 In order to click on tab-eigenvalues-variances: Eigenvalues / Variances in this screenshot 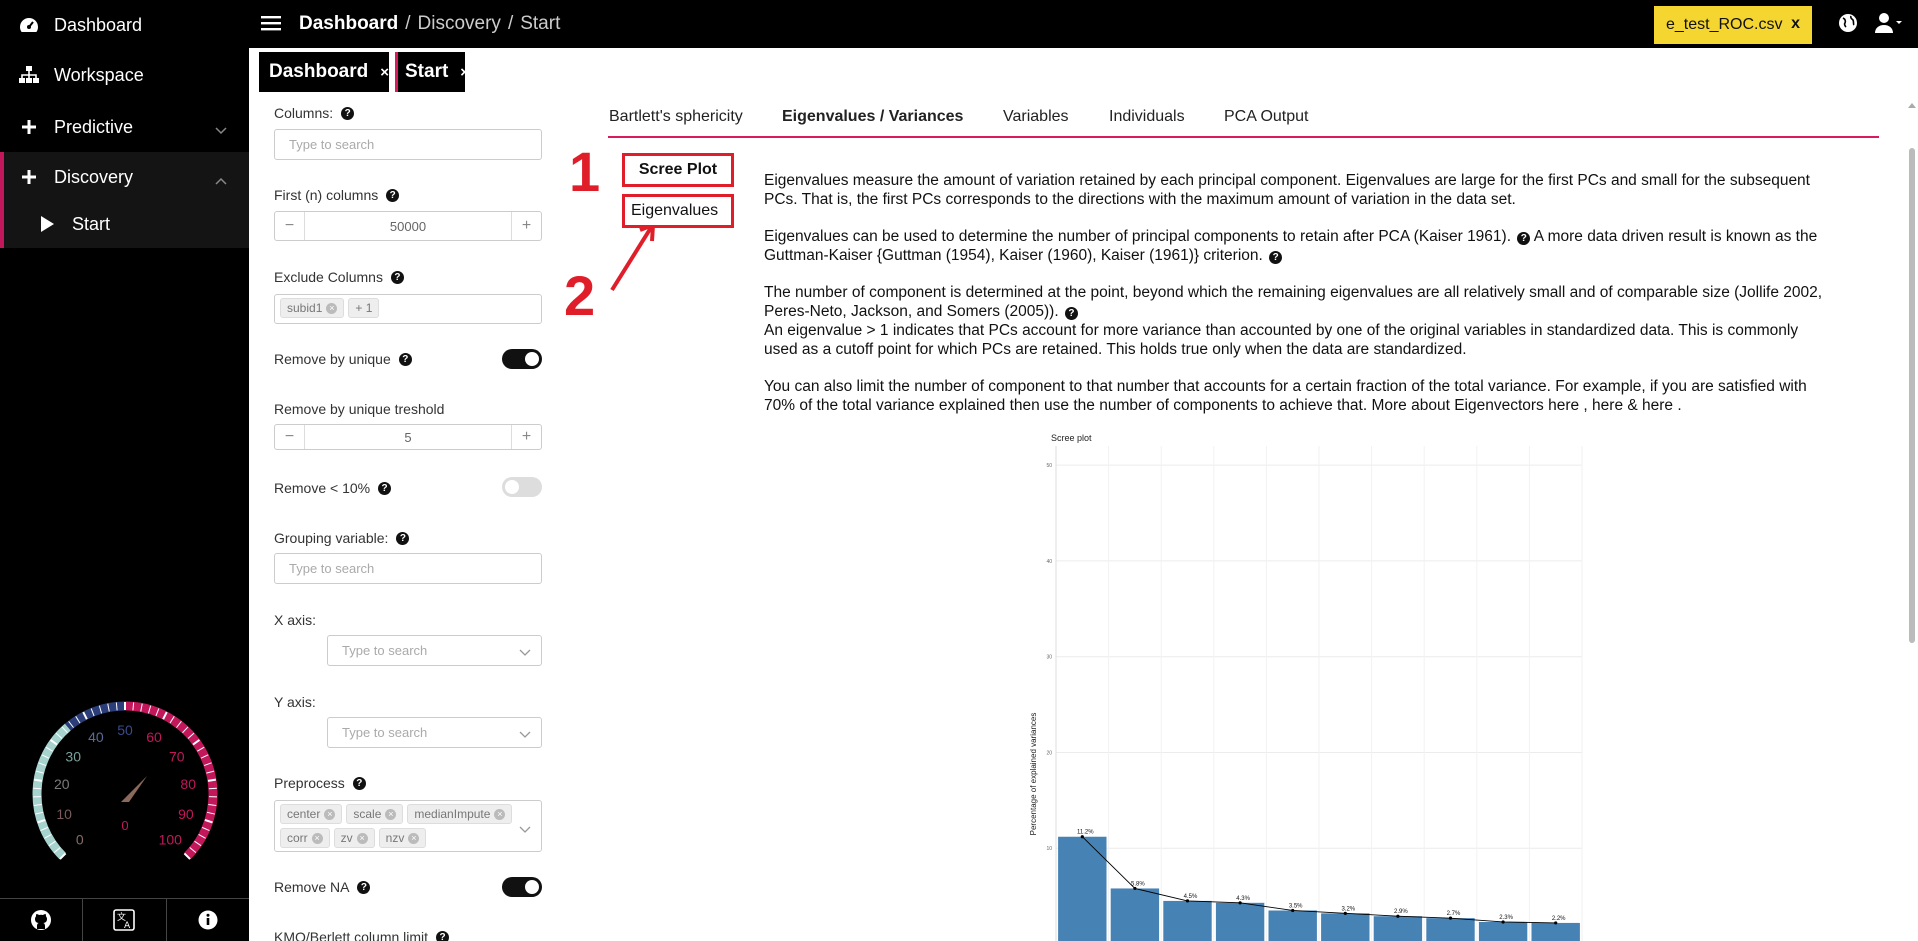, I will do `click(872, 117)`.